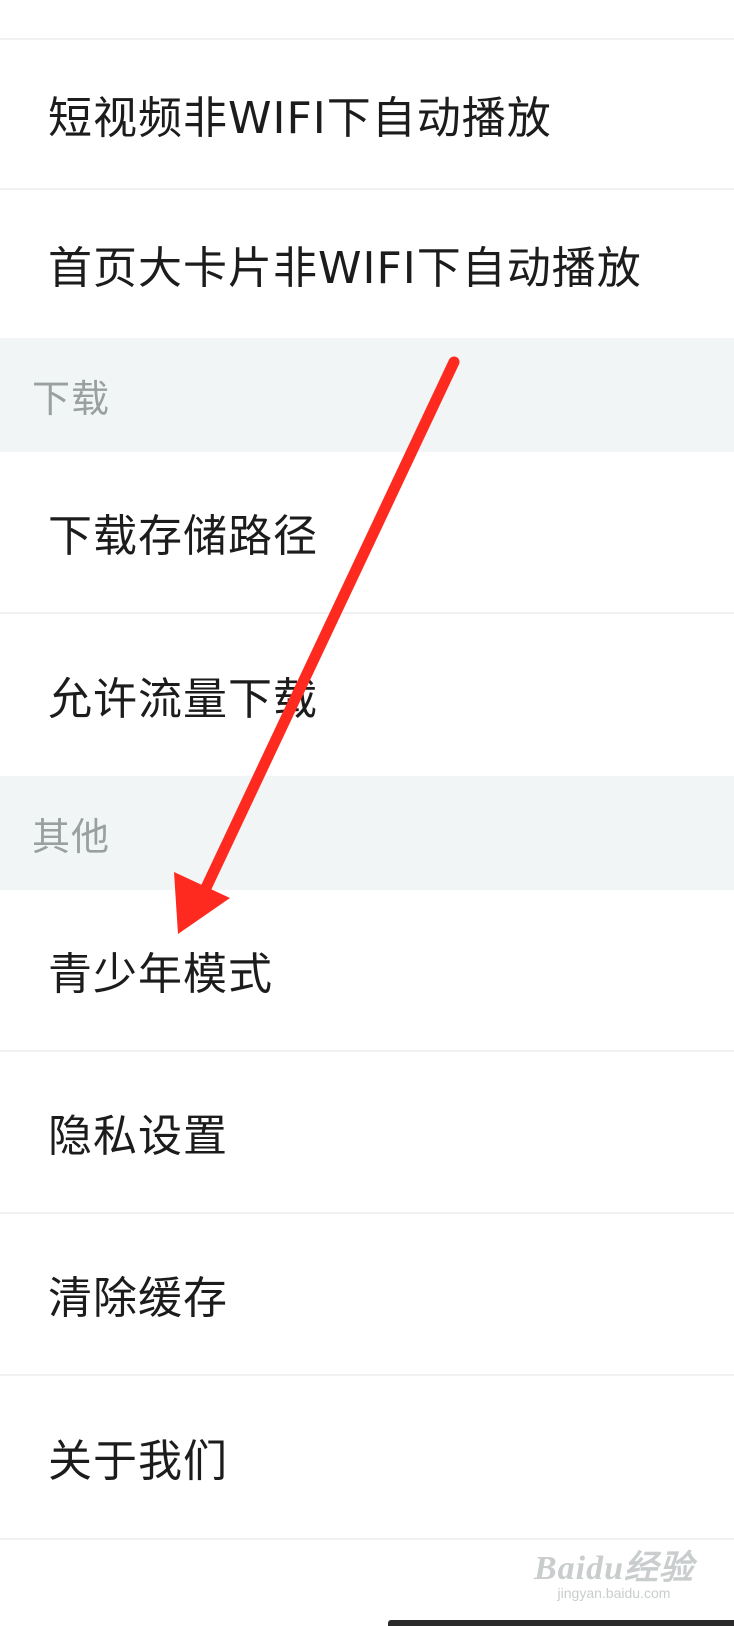 The height and width of the screenshot is (1626, 734). What do you see at coordinates (367, 1295) in the screenshot?
I see `clear-cache-row: 清除缓存` at bounding box center [367, 1295].